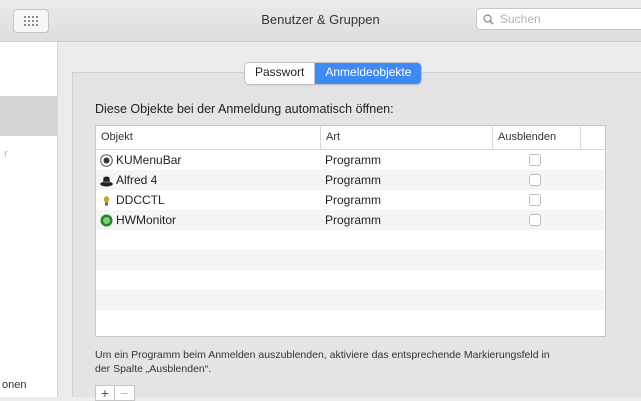 This screenshot has width=641, height=401. I want to click on tab-anmeldeobjekte: Anmeldeobjekte, so click(368, 73).